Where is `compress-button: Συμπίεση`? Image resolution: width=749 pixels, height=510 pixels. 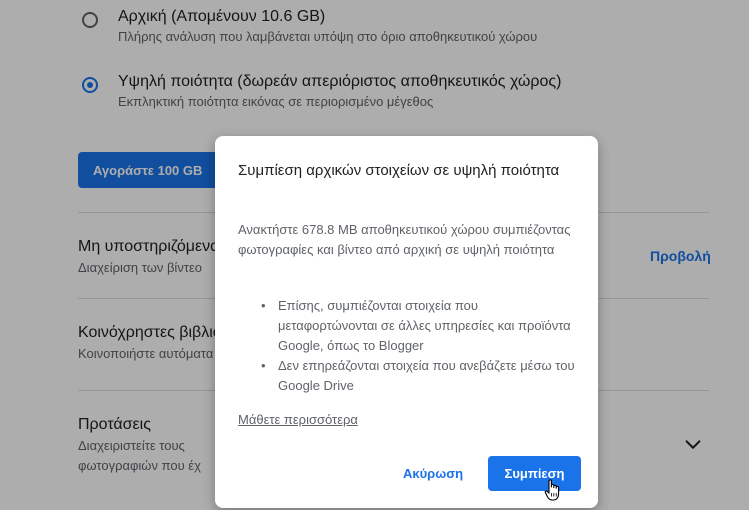
compress-button: Συμπίεση is located at coordinates (534, 473).